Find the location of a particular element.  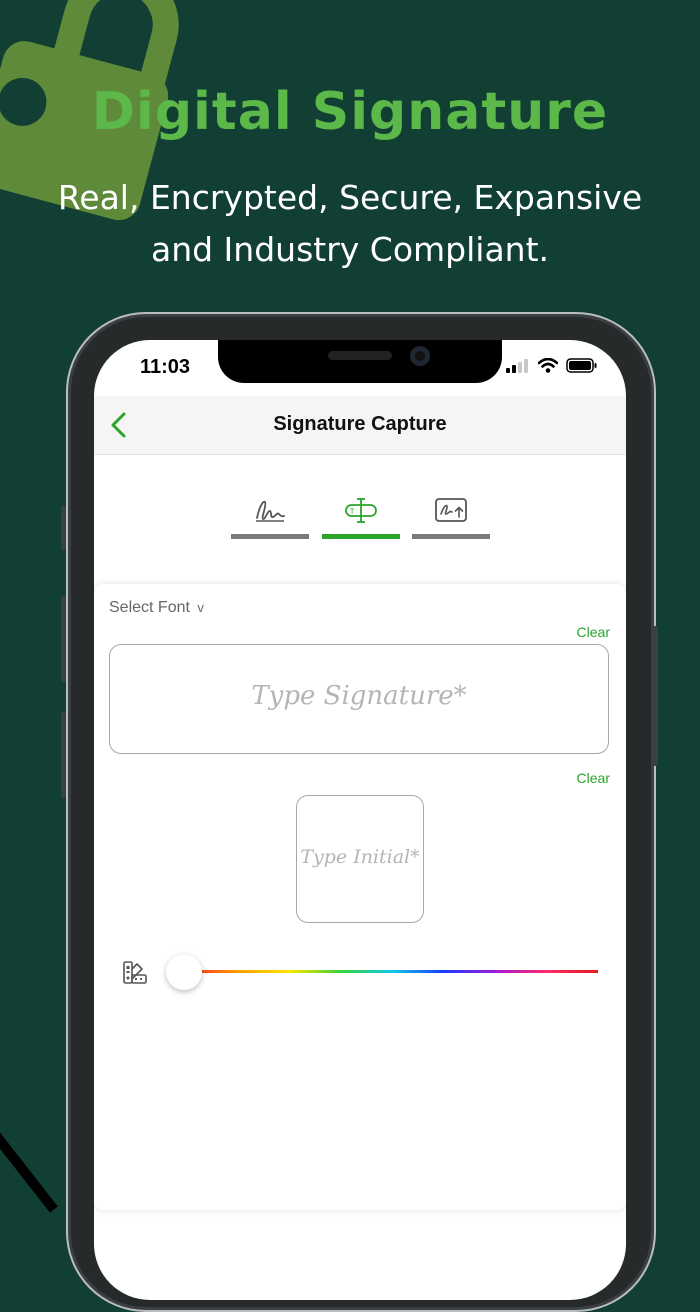

tab-draw is located at coordinates (270, 519).